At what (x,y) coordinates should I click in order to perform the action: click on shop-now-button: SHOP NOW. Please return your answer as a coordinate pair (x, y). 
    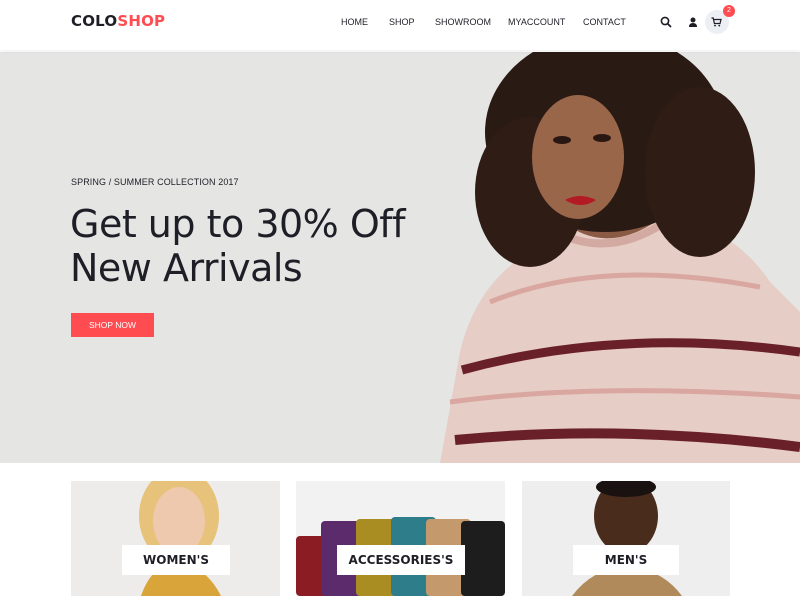
    Looking at the image, I should click on (112, 325).